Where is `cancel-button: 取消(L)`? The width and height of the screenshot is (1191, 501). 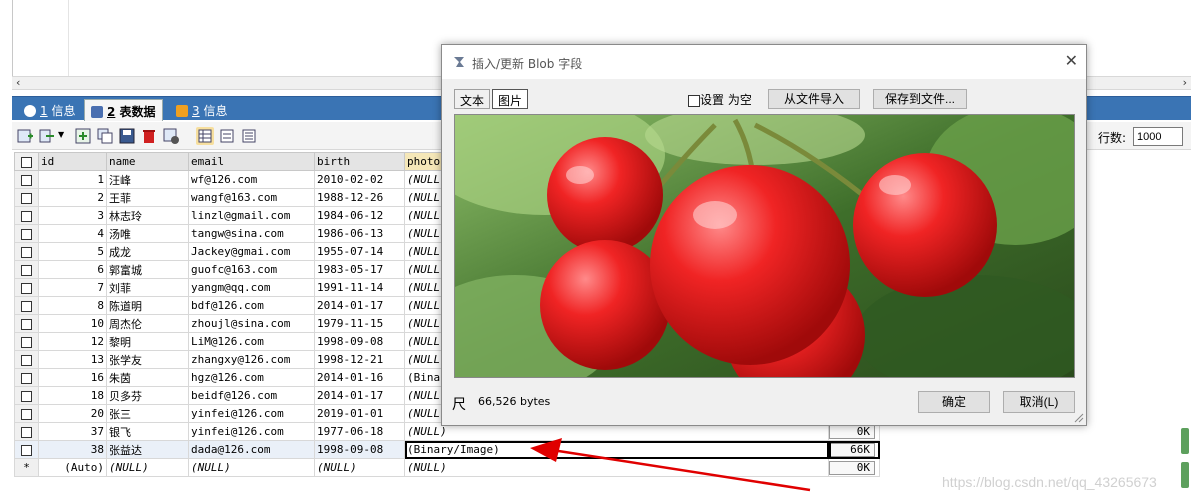
cancel-button: 取消(L) is located at coordinates (1039, 402).